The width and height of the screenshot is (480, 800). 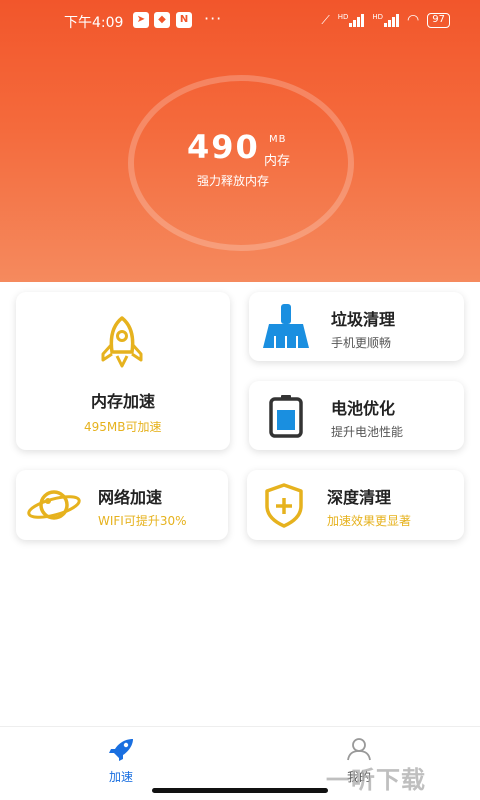 What do you see at coordinates (94, 23) in the screenshot?
I see `status-time: 下午4:09` at bounding box center [94, 23].